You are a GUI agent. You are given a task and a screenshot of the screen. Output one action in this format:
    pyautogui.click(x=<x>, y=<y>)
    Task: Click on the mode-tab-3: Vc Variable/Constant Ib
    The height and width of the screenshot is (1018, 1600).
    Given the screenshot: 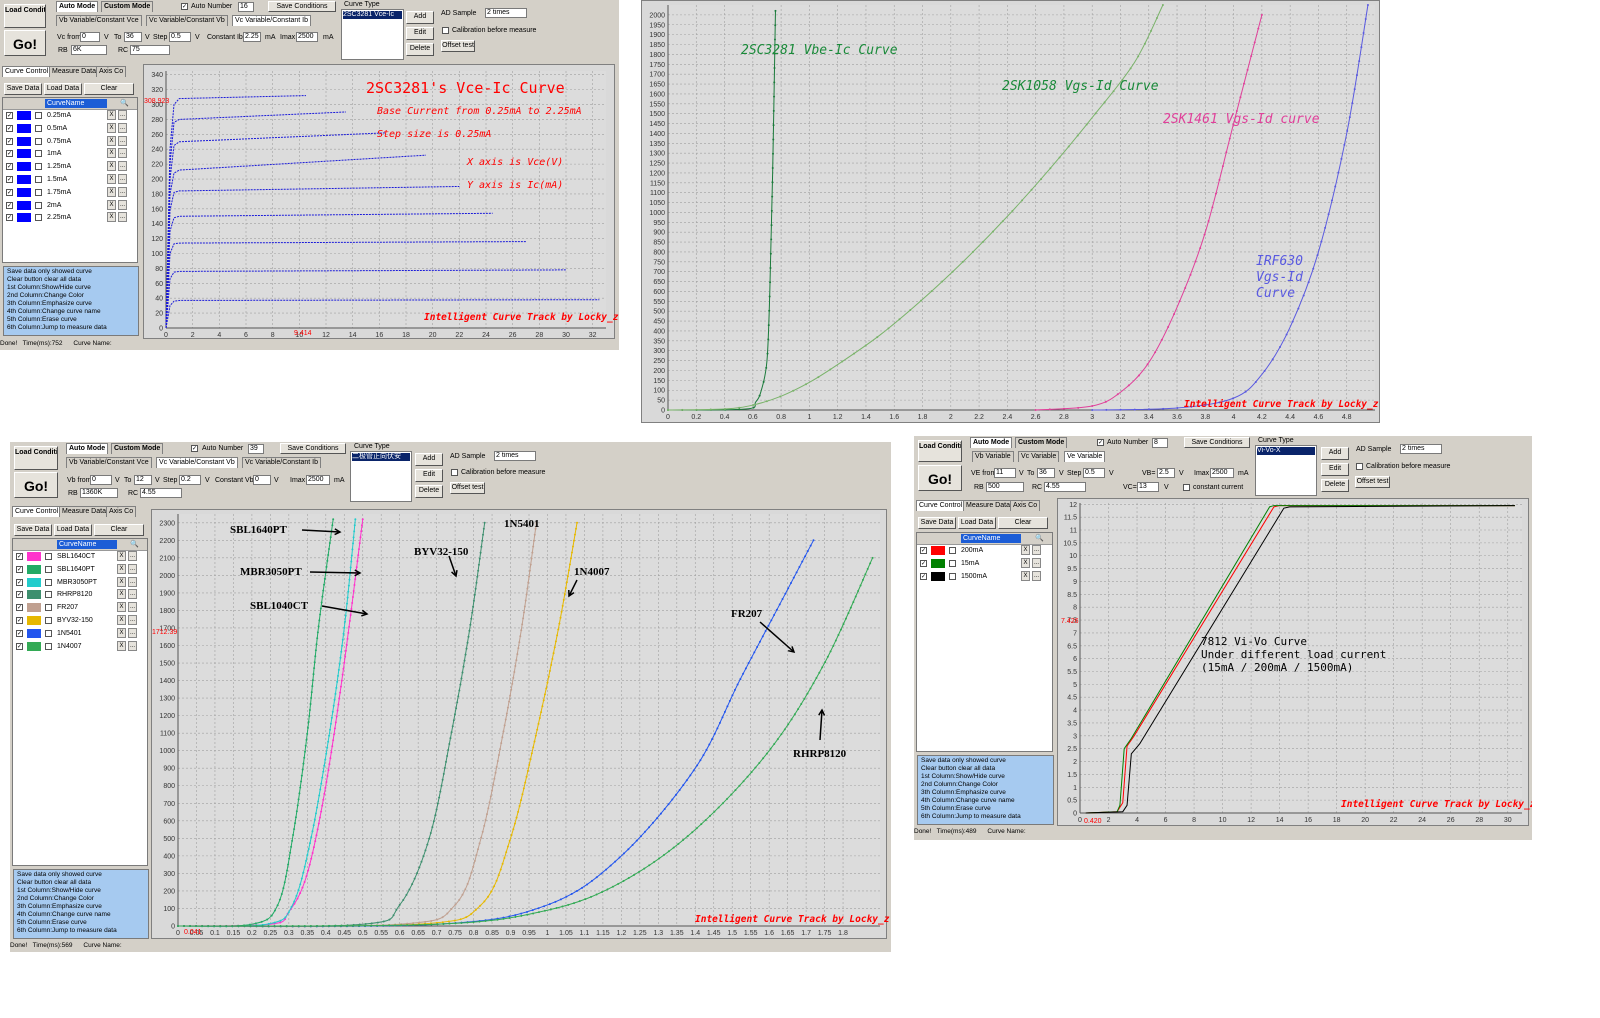 What is the action you would take?
    pyautogui.click(x=272, y=20)
    